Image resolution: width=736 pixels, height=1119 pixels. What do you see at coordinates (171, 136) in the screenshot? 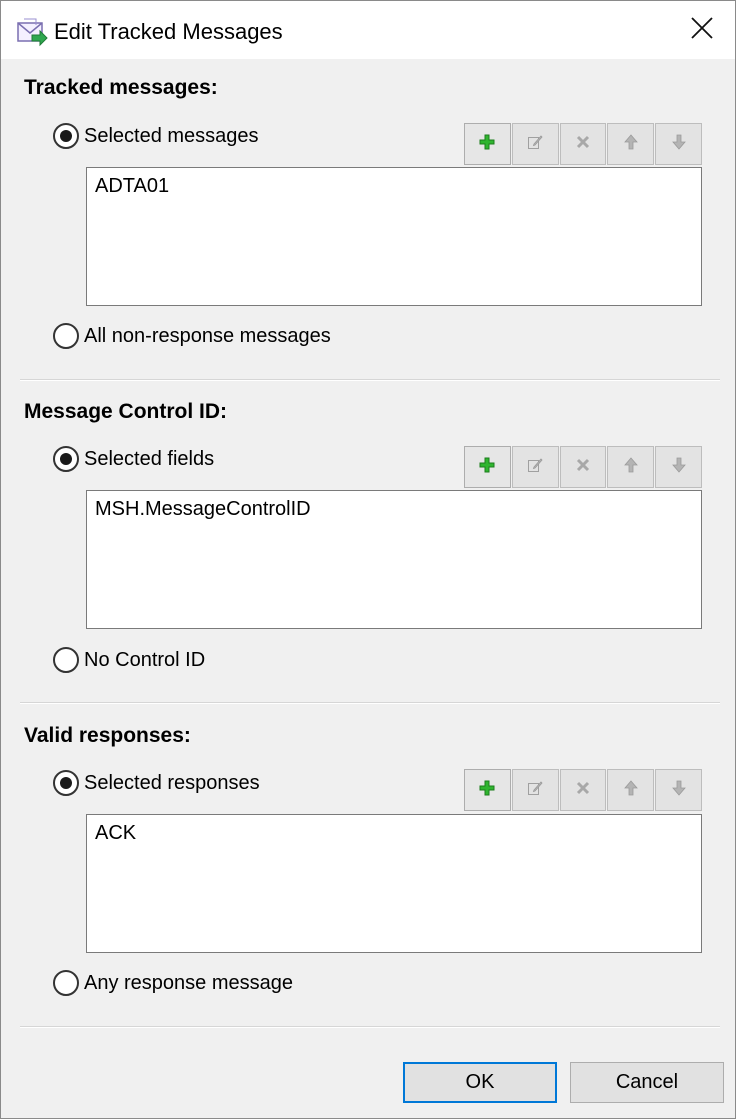
I see `radio-label: Selected messages` at bounding box center [171, 136].